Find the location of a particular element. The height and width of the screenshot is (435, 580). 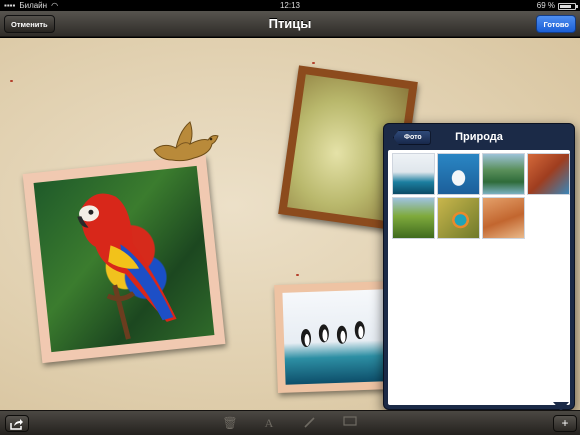

thumbnail-desert-dunes is located at coordinates (503, 218).